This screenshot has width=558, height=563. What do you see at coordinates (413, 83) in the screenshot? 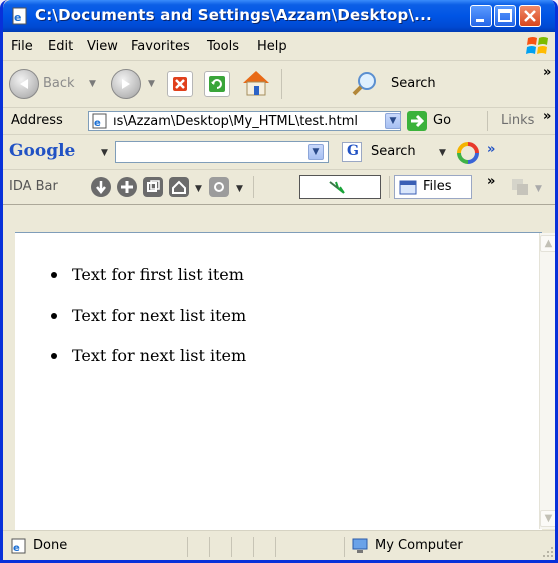
I see `search-button-label: Search` at bounding box center [413, 83].